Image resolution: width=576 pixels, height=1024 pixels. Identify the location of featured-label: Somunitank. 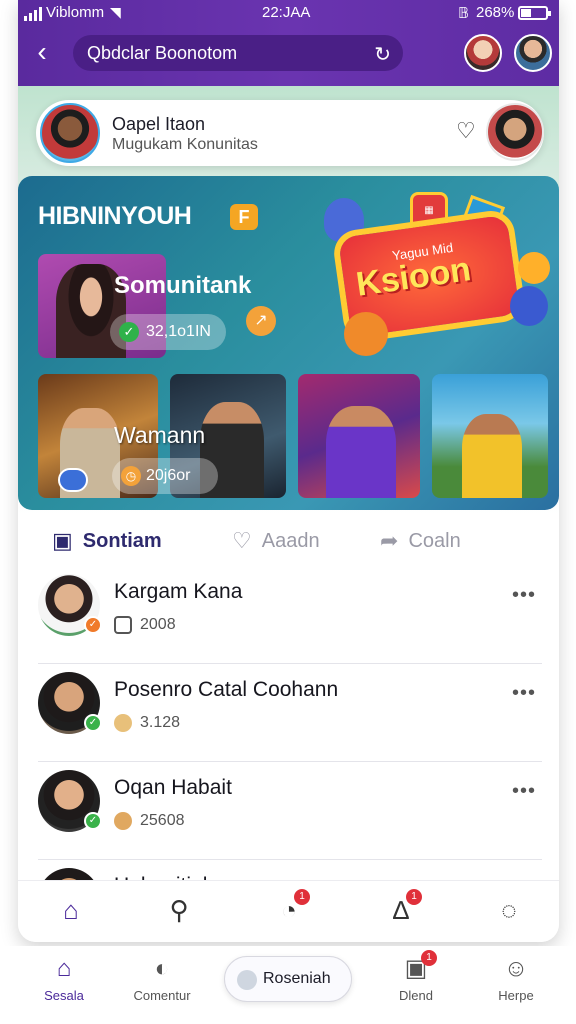
(183, 285).